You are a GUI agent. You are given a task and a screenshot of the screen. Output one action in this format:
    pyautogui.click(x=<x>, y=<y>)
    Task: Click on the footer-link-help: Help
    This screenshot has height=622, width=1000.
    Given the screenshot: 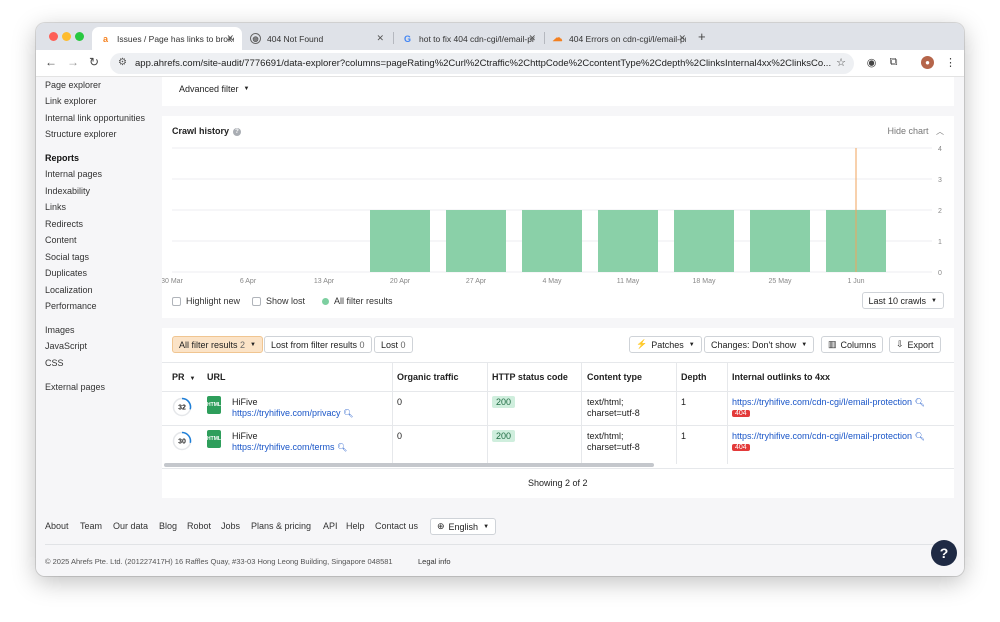 What is the action you would take?
    pyautogui.click(x=355, y=526)
    